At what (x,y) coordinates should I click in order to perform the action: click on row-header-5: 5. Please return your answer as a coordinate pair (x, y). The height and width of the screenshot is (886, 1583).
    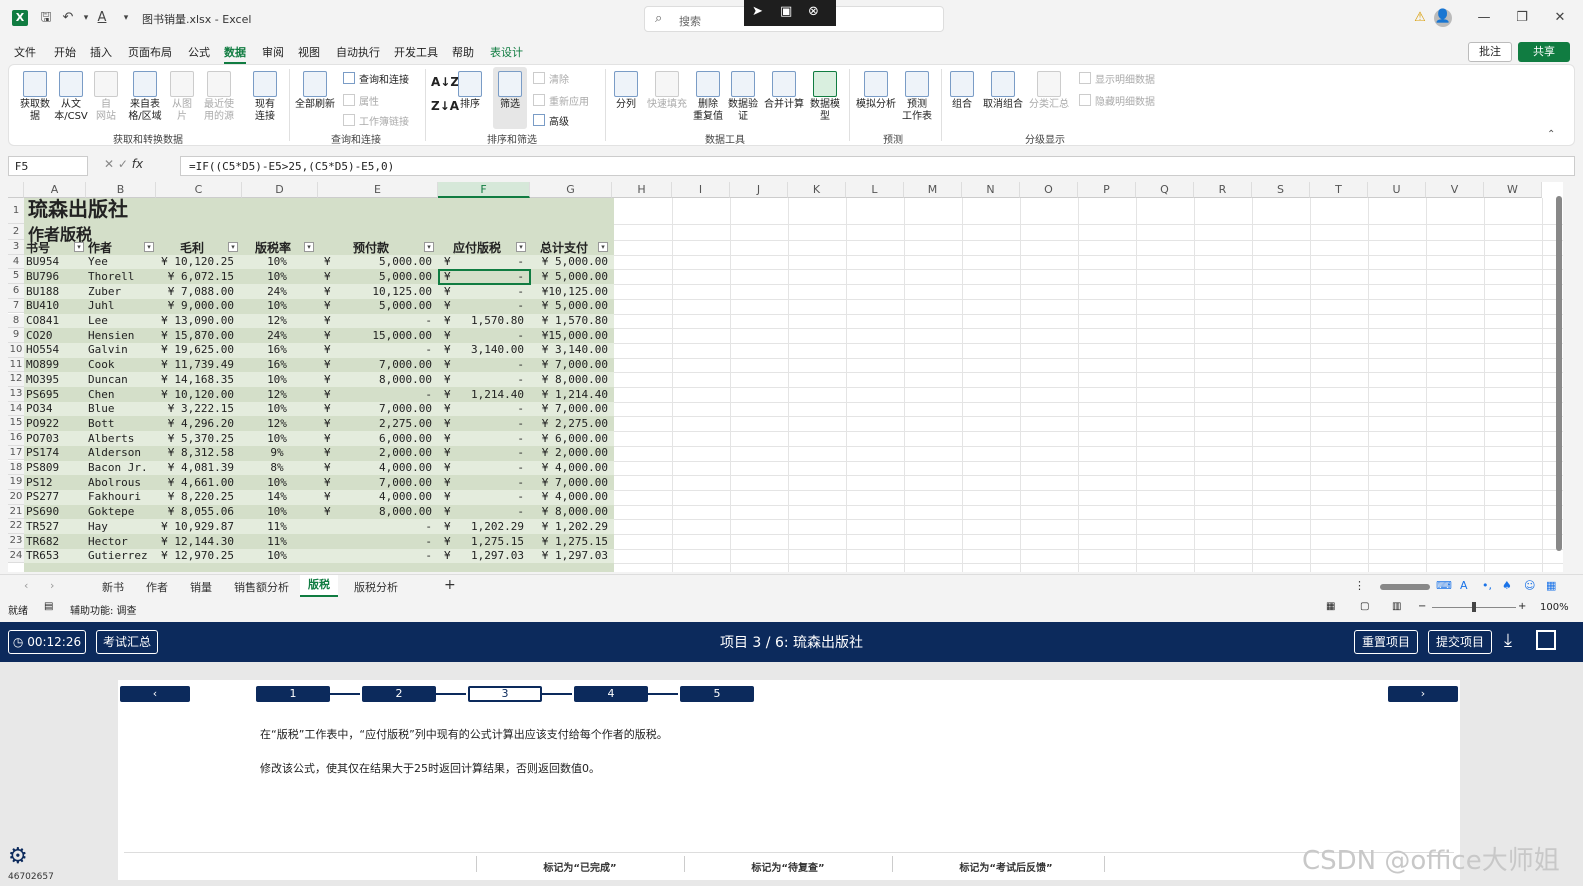
    Looking at the image, I should click on (16, 277).